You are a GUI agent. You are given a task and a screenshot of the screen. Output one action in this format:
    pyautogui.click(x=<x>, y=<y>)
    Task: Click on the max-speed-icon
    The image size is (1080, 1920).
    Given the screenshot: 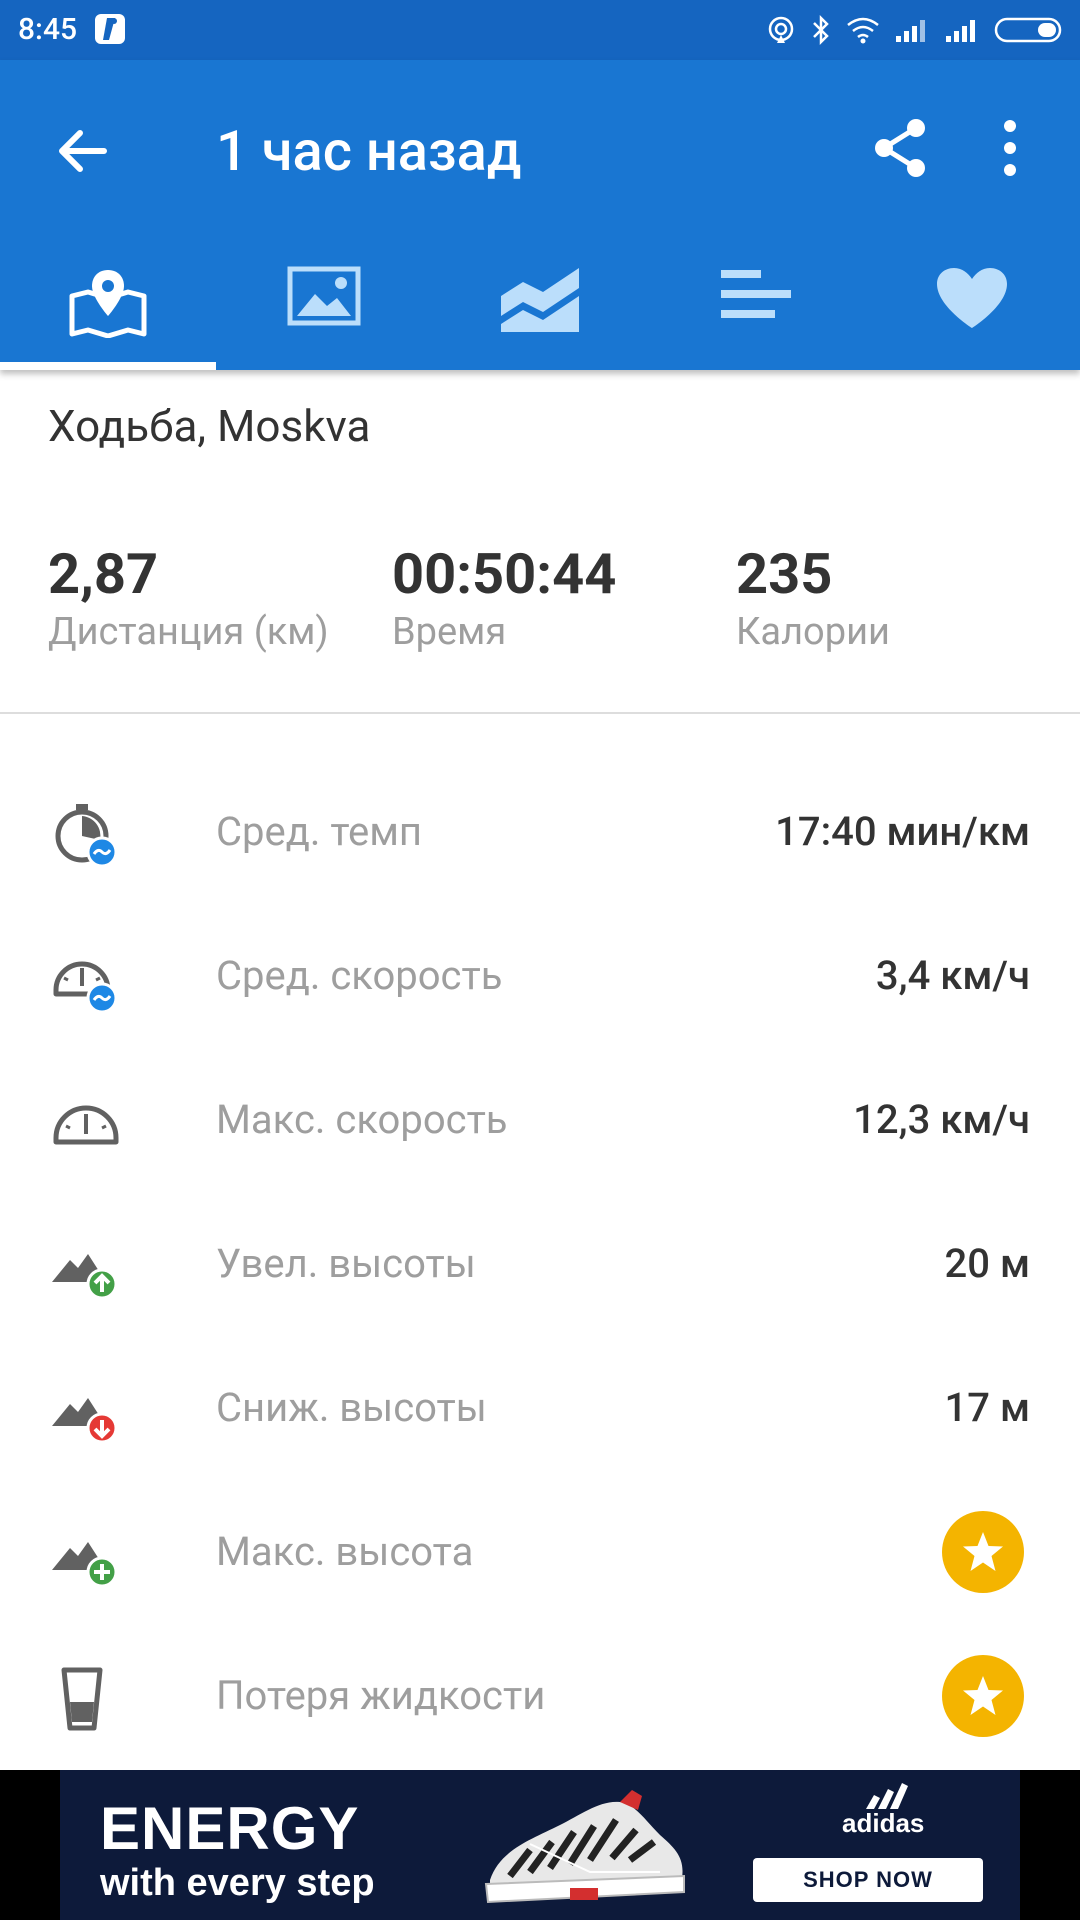 What is the action you would take?
    pyautogui.click(x=86, y=1125)
    